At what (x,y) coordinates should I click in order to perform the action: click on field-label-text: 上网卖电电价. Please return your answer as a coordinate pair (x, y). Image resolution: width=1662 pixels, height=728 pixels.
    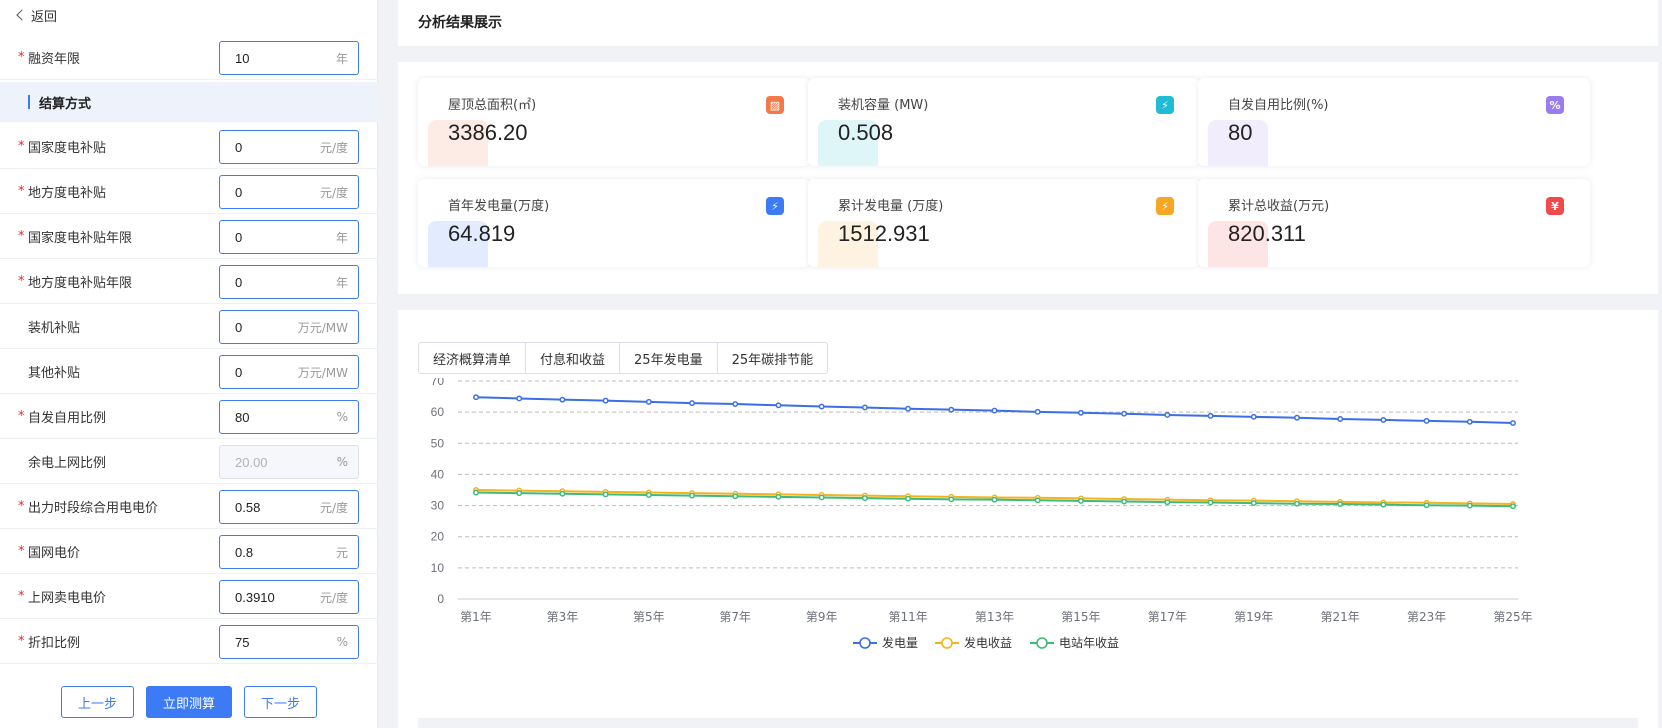
    Looking at the image, I should click on (67, 598).